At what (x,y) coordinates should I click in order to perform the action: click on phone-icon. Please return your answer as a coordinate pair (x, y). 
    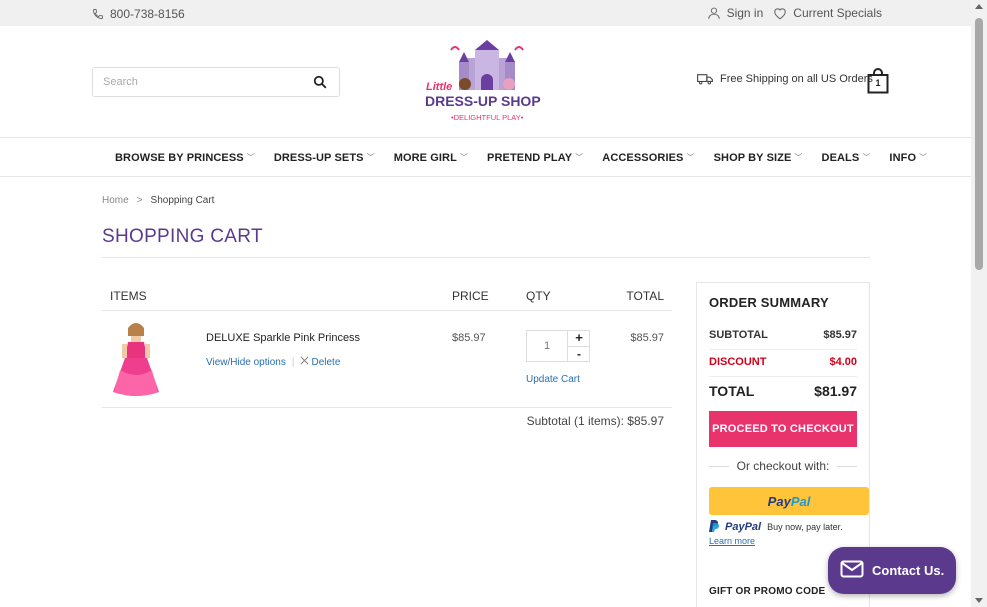
    Looking at the image, I should click on (98, 14).